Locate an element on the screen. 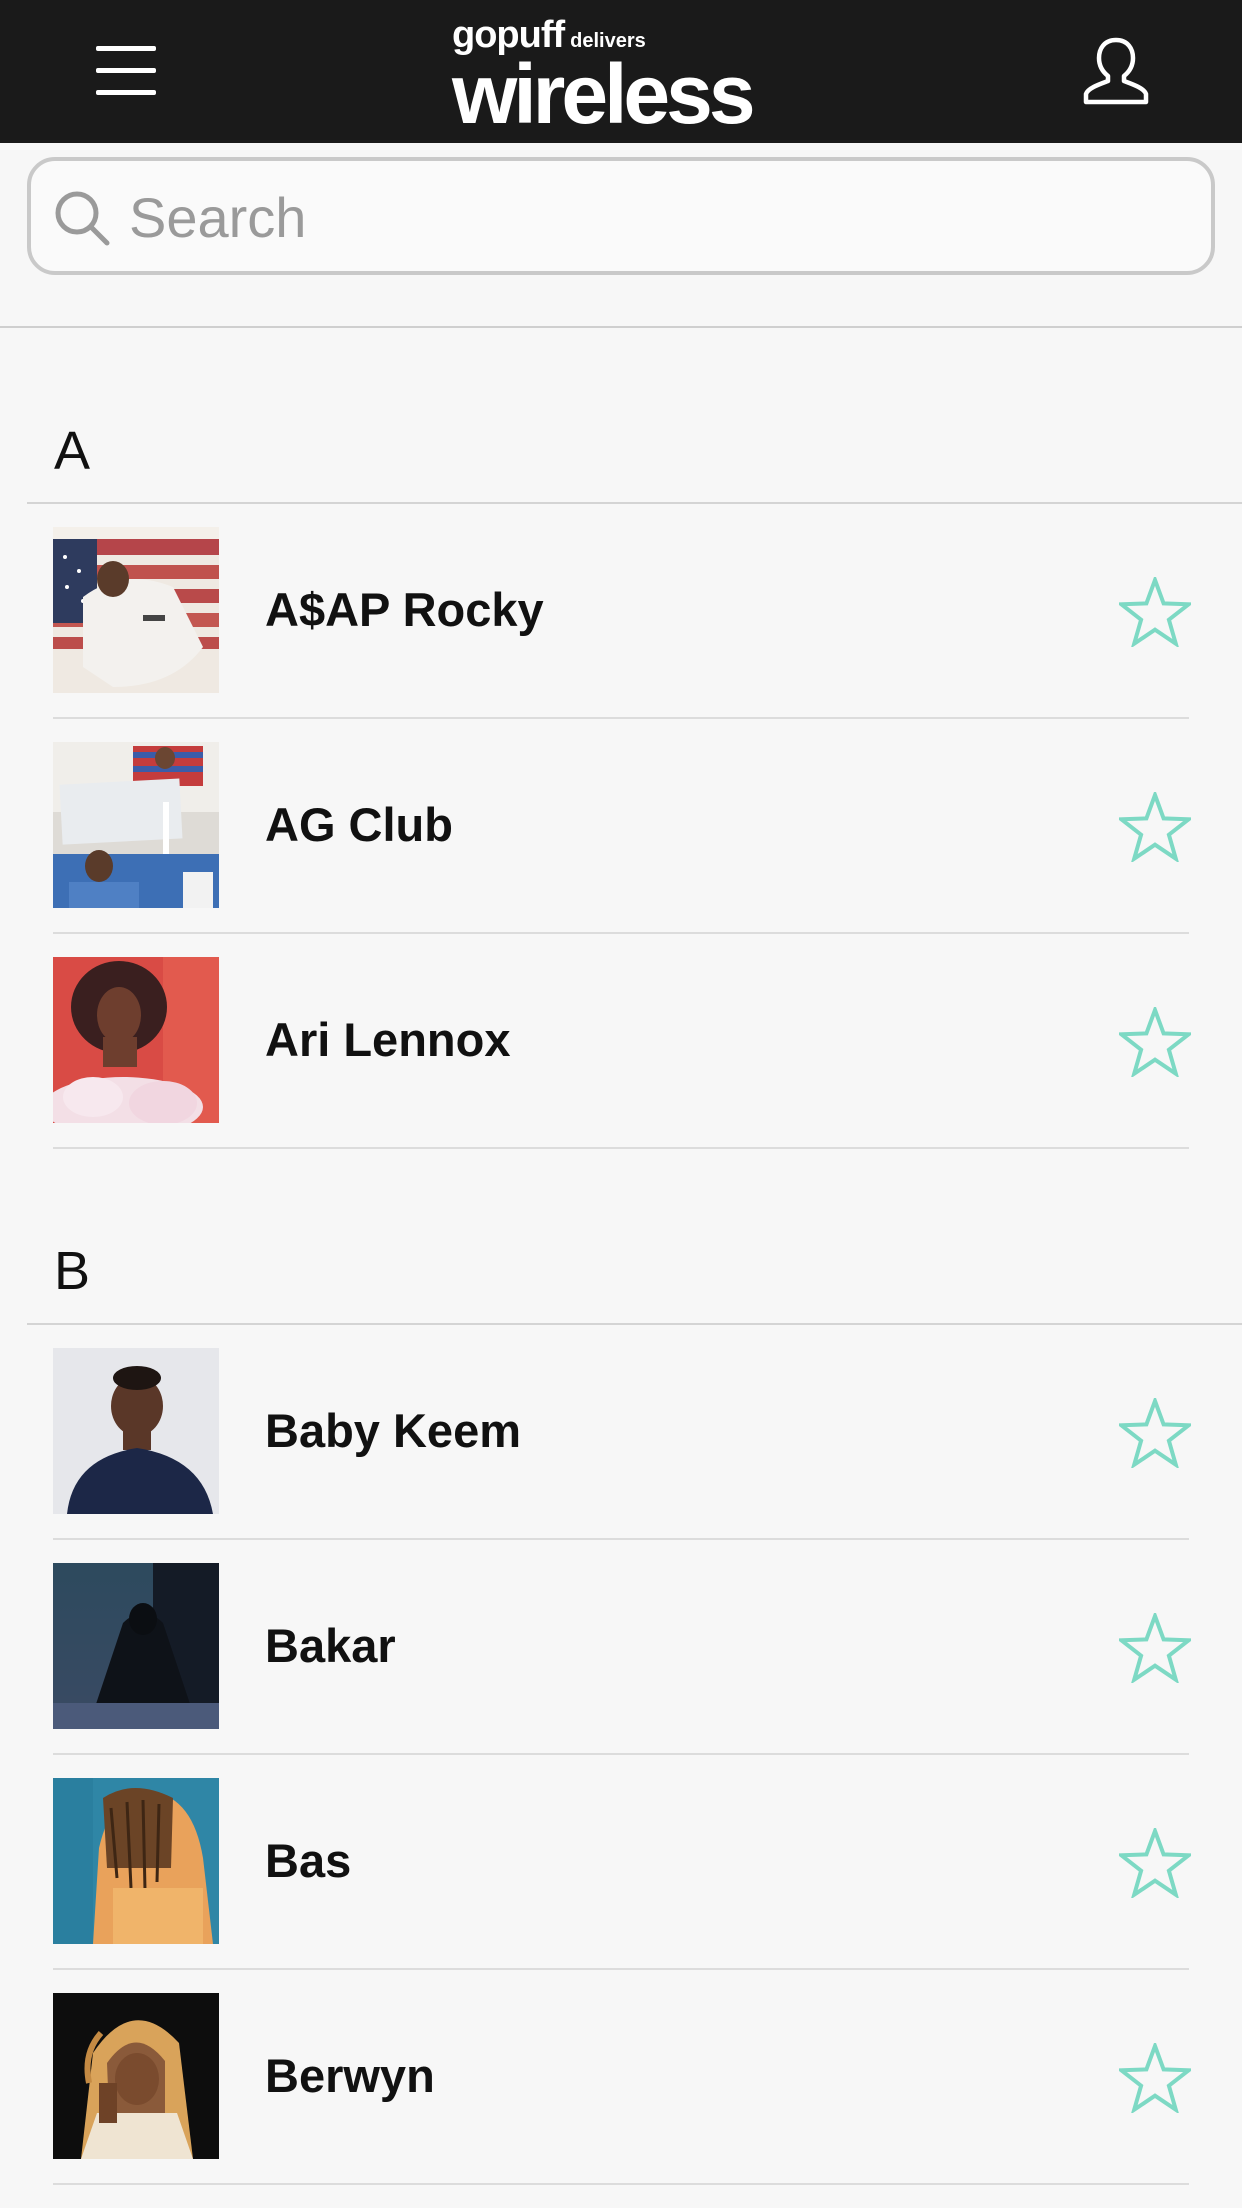 The image size is (1242, 2208). artist-photo-bakar is located at coordinates (136, 1646).